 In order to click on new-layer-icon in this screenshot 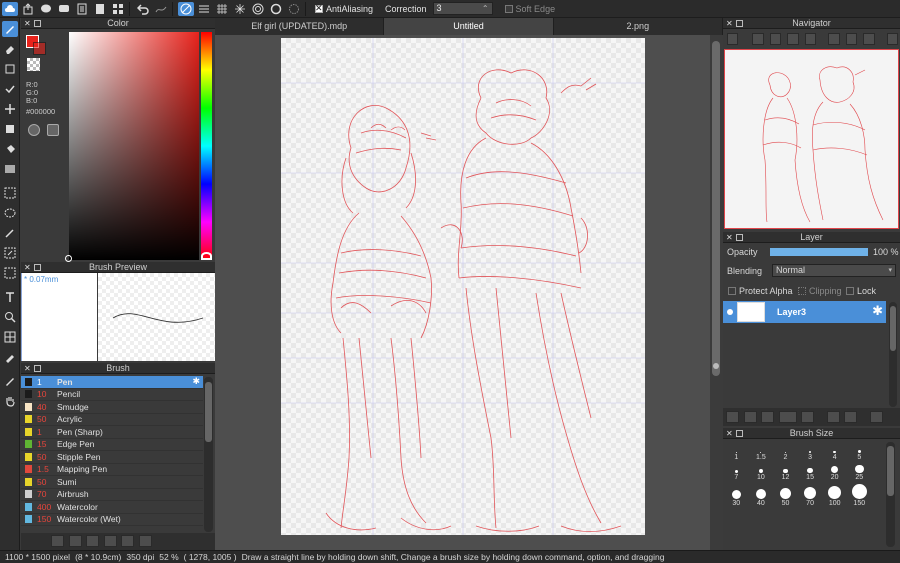, I will do `click(732, 417)`.